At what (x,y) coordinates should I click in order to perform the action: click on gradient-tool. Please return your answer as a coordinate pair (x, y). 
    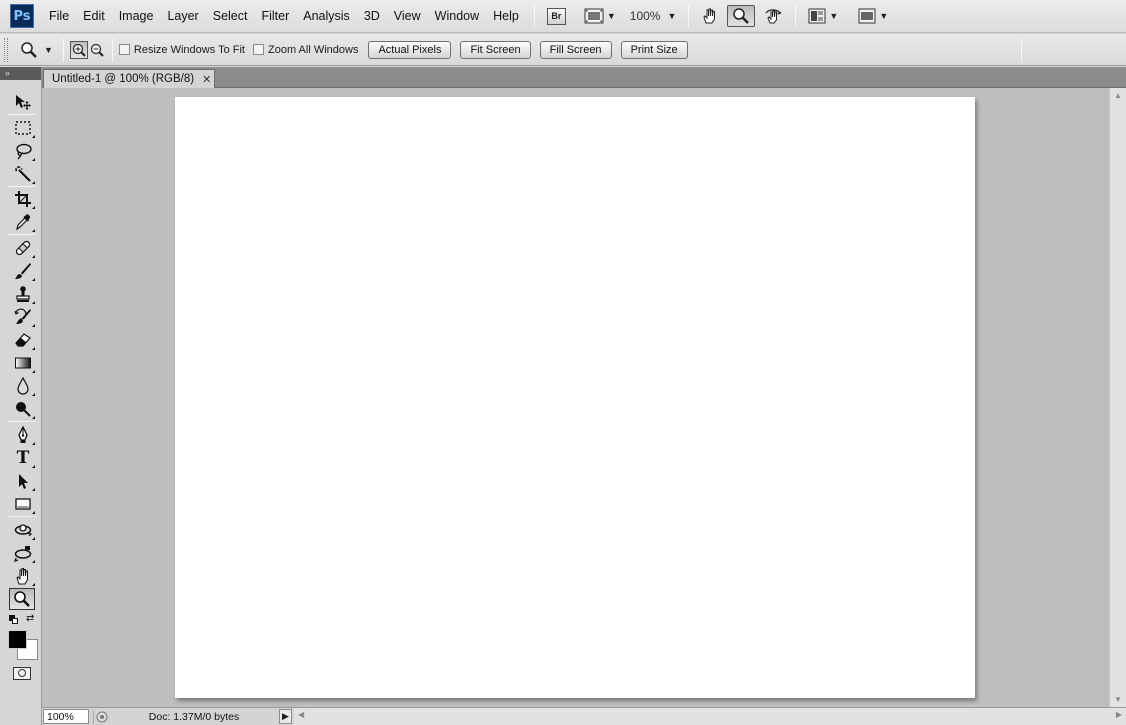
    Looking at the image, I should click on (23, 363).